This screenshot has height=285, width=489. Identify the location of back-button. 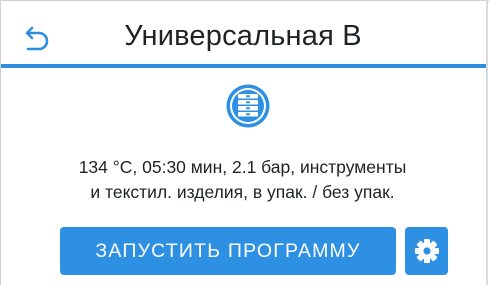
(38, 38).